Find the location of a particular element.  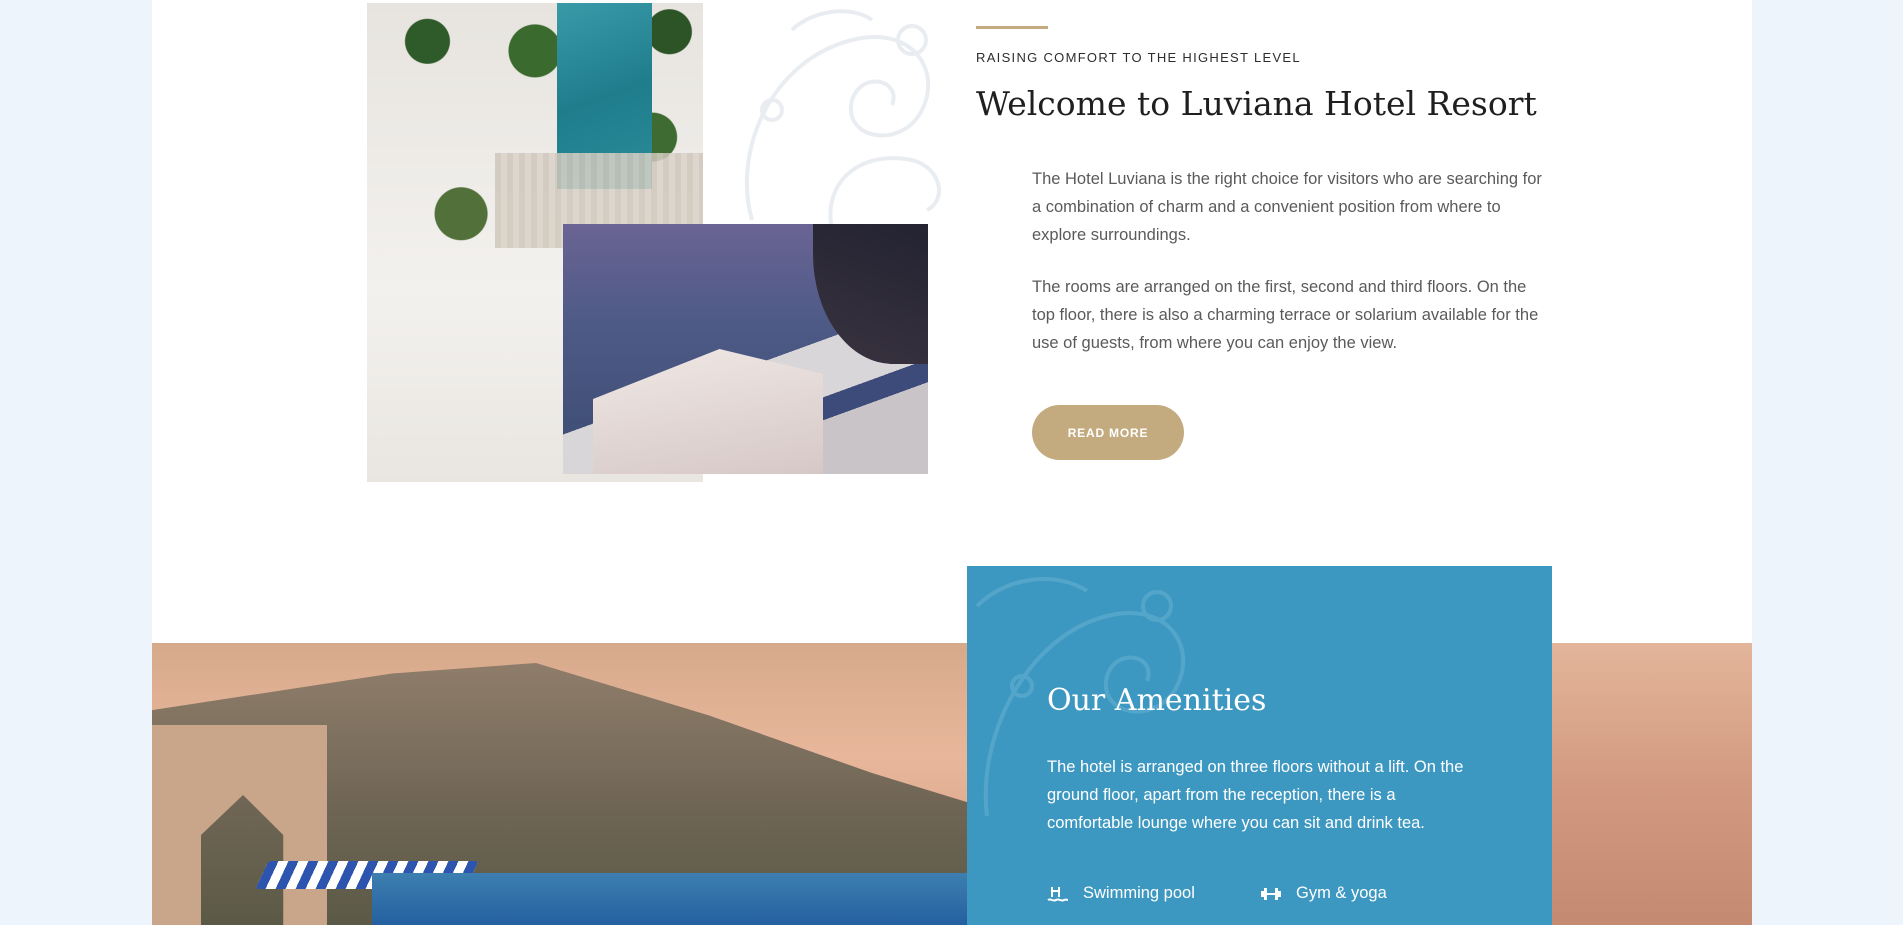

read-more-button: READ MORE is located at coordinates (1108, 432).